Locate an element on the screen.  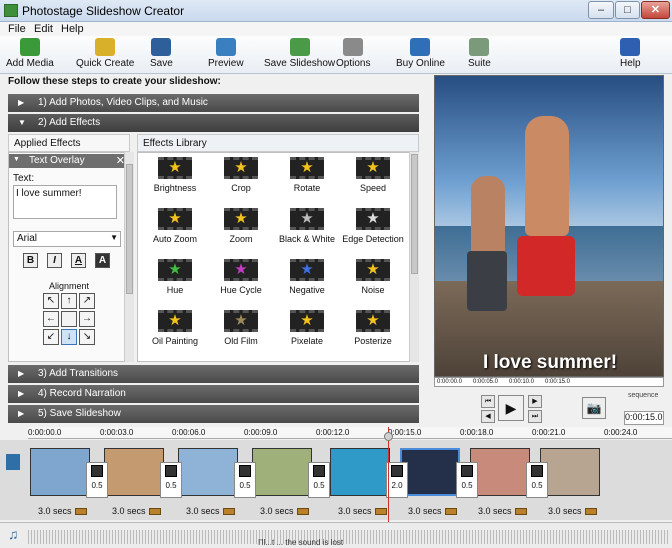
alignment-button: ↗ is located at coordinates (87, 301).